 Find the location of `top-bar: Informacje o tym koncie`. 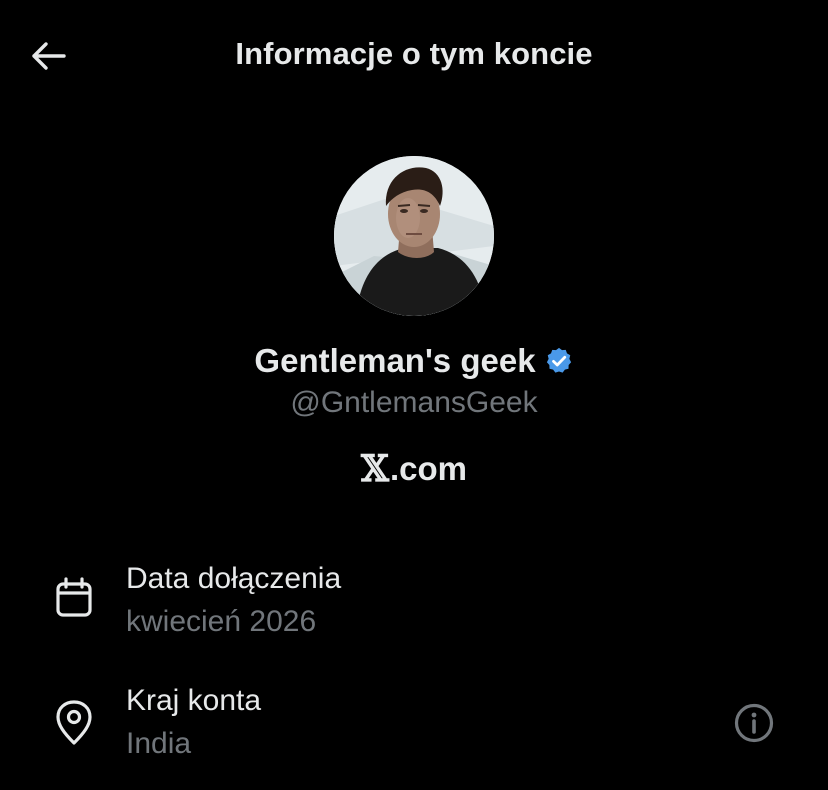

top-bar: Informacje o tym koncie is located at coordinates (414, 56).